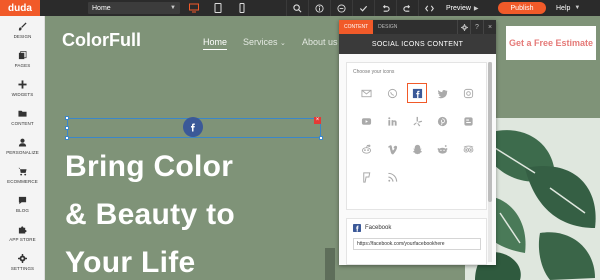 Image resolution: width=600 pixels, height=280 pixels. What do you see at coordinates (22, 36) in the screenshot?
I see `sidebar-item-design: DESIGN` at bounding box center [22, 36].